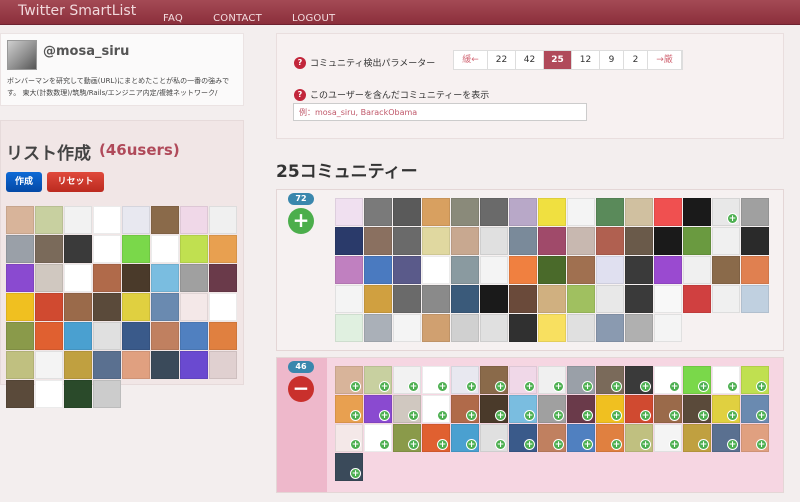  I want to click on pager-item: 12, so click(586, 60).